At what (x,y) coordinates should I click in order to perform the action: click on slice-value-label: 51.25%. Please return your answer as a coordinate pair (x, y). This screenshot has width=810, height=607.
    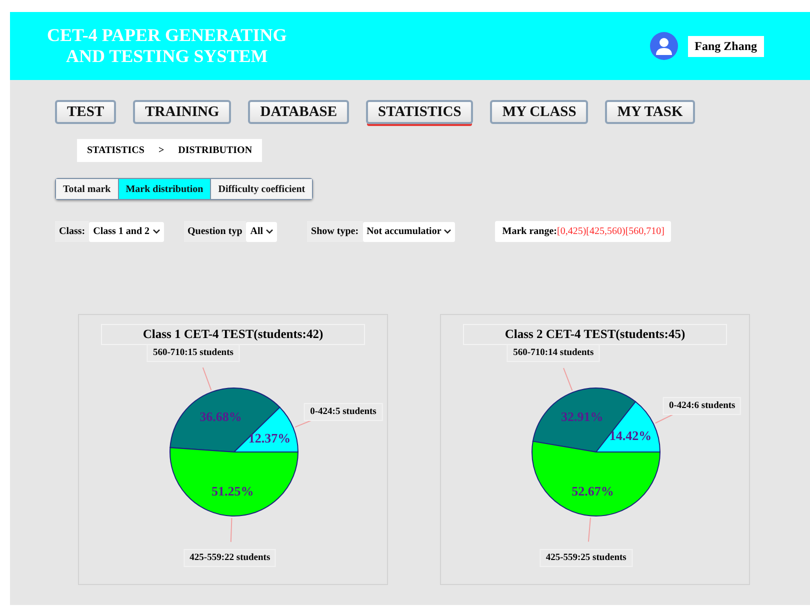
    Looking at the image, I should click on (233, 490).